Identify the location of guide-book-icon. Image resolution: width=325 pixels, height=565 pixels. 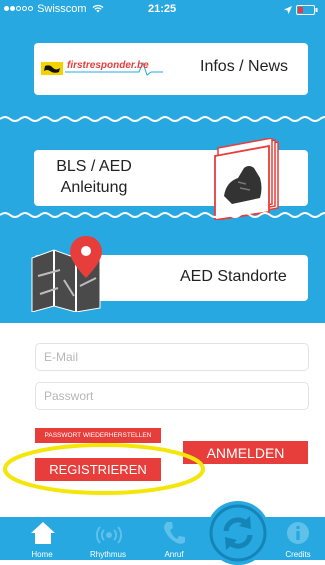
(246, 179).